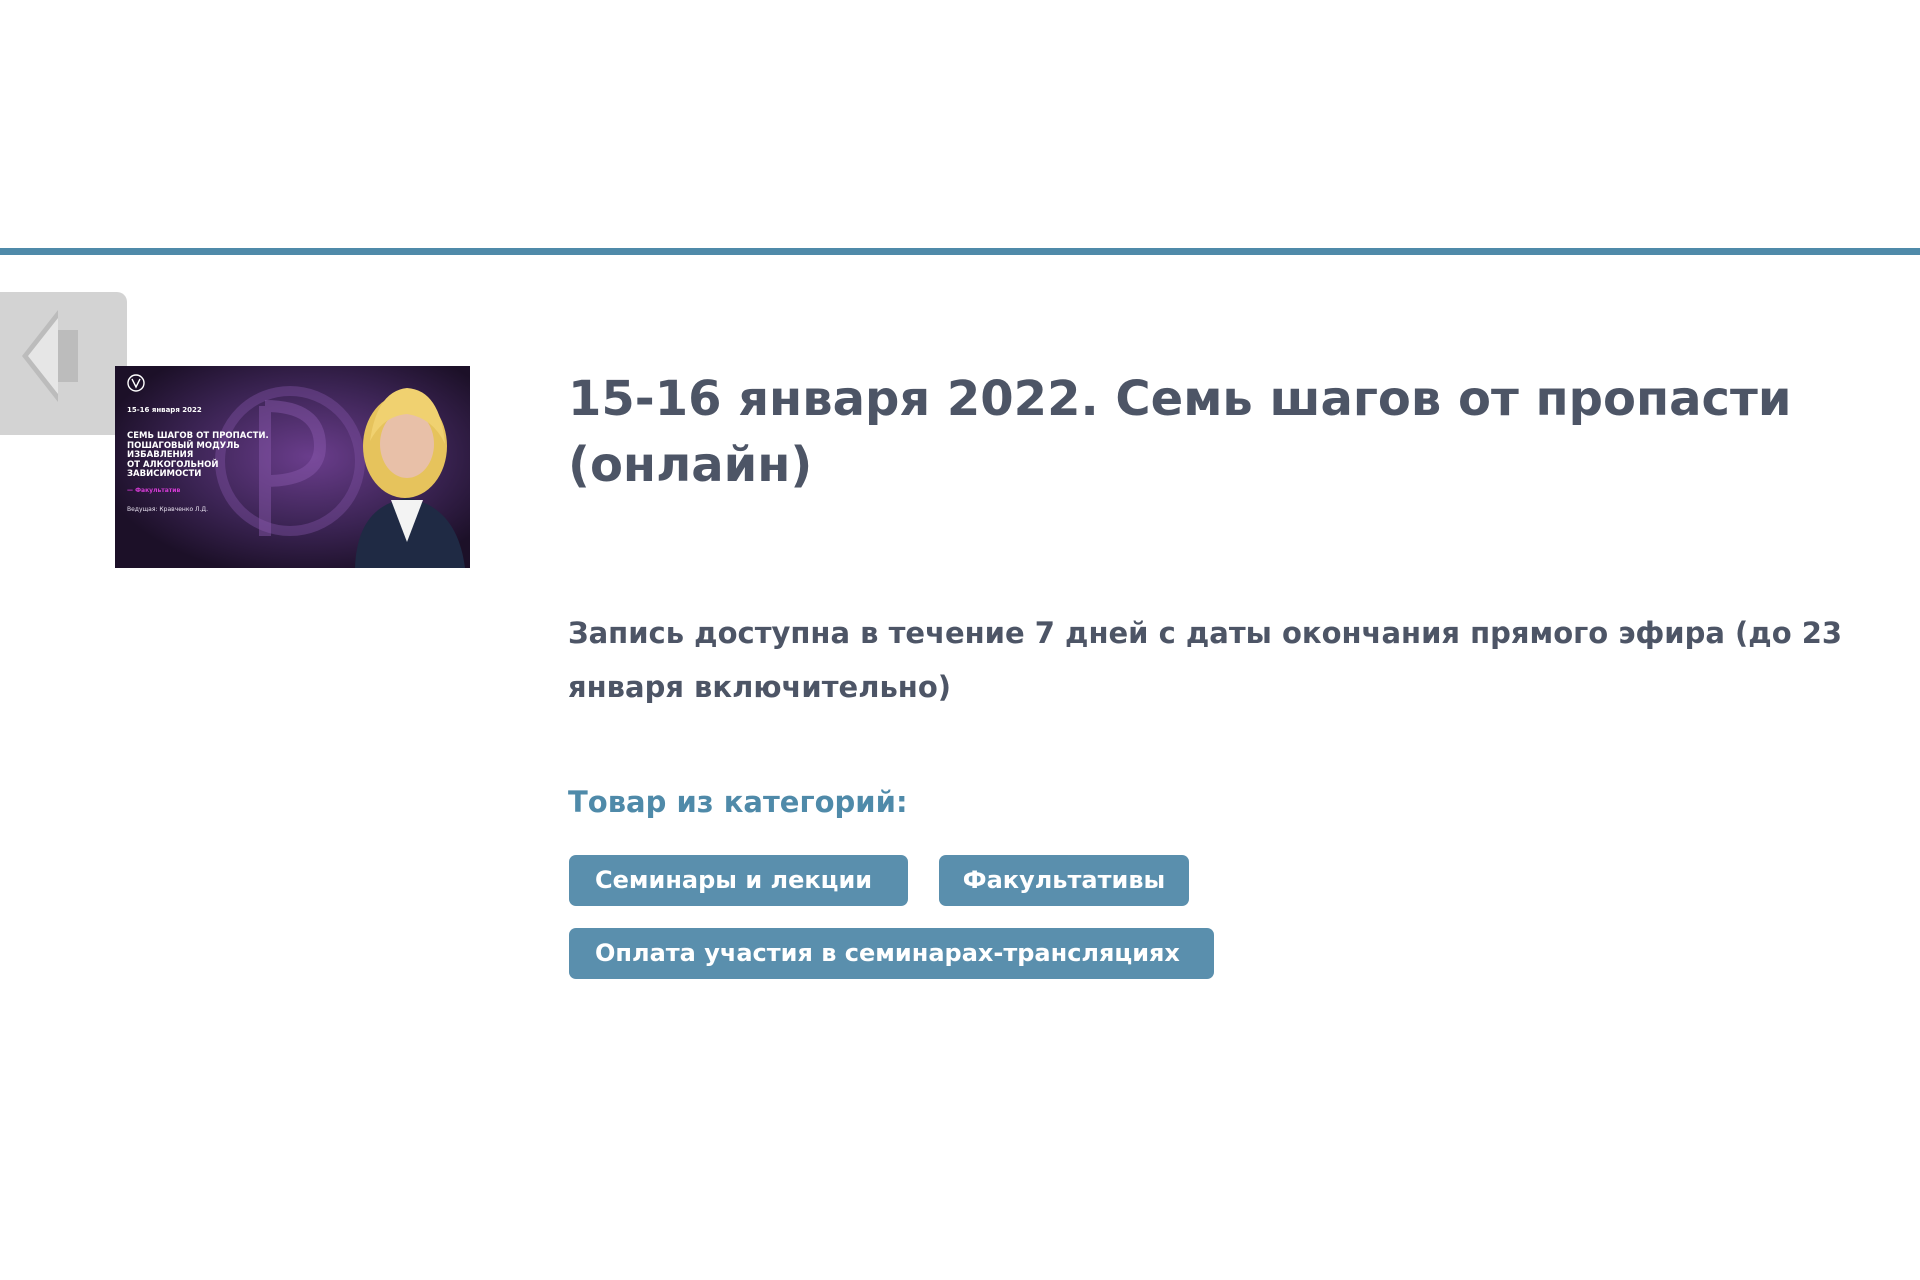 Image resolution: width=1920 pixels, height=1280 pixels. I want to click on thumbnail-tag: — Факультатив, so click(154, 490).